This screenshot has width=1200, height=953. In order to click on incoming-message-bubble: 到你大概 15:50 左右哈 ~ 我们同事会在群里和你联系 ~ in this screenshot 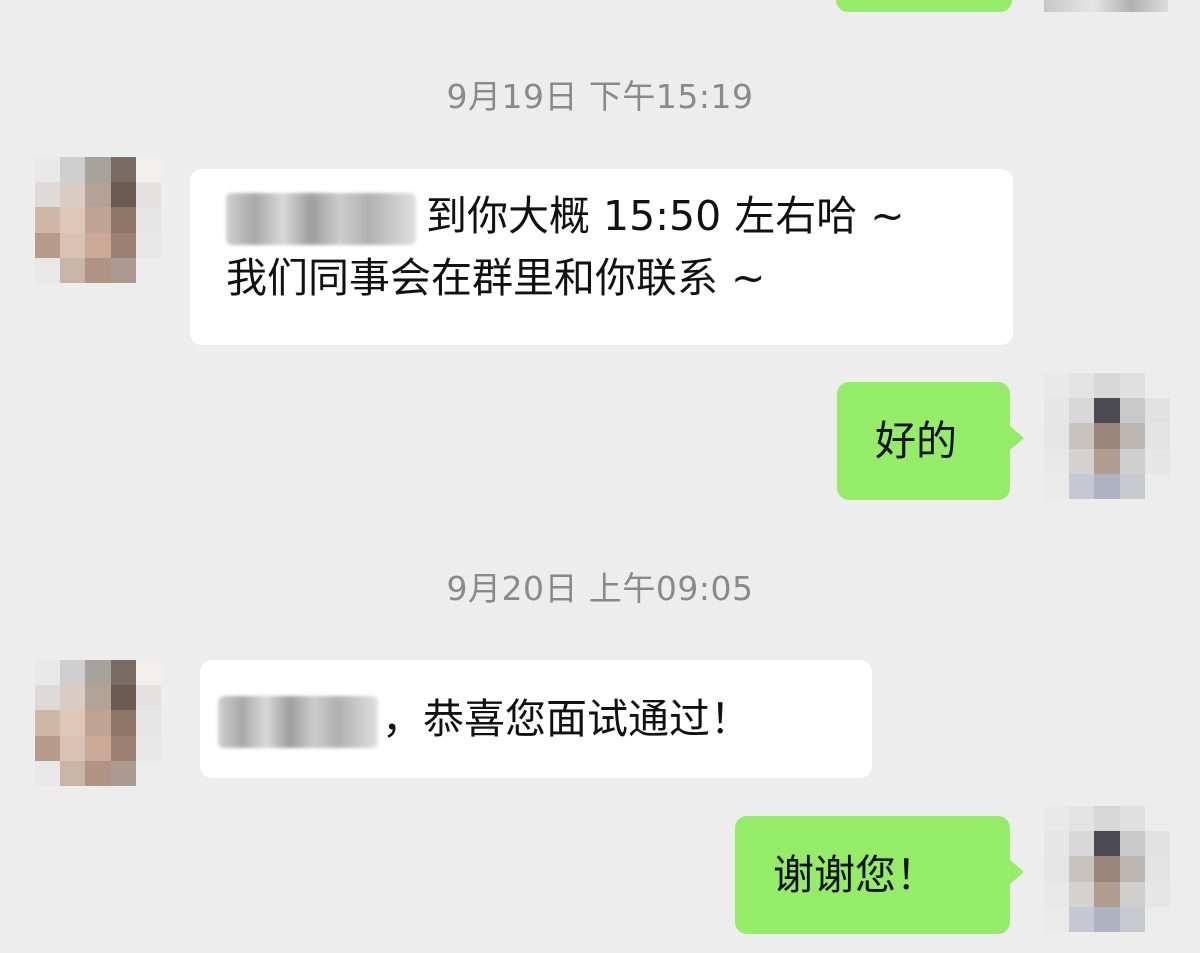, I will do `click(601, 257)`.